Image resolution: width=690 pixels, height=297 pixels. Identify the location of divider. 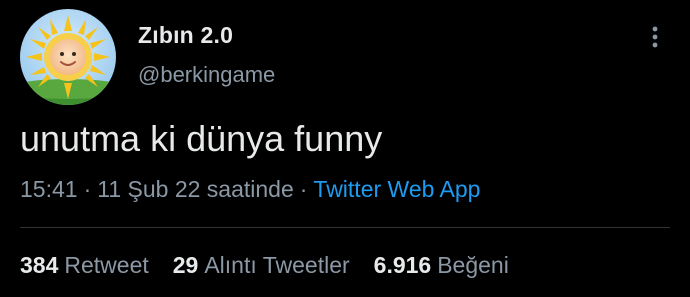
(345, 227).